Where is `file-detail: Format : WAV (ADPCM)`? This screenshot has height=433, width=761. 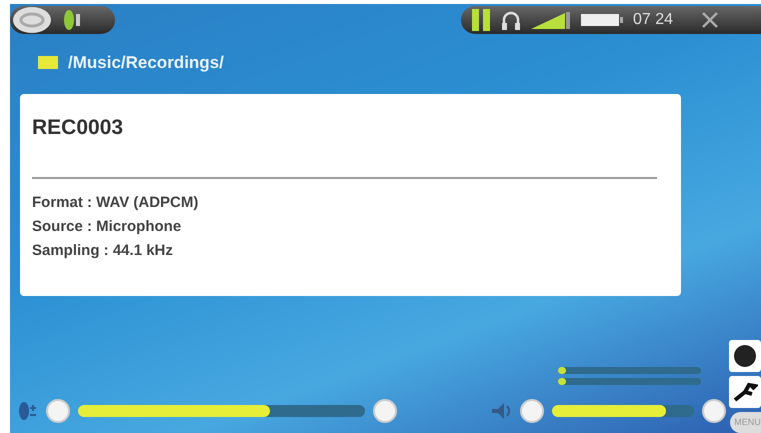 file-detail: Format : WAV (ADPCM) is located at coordinates (116, 203).